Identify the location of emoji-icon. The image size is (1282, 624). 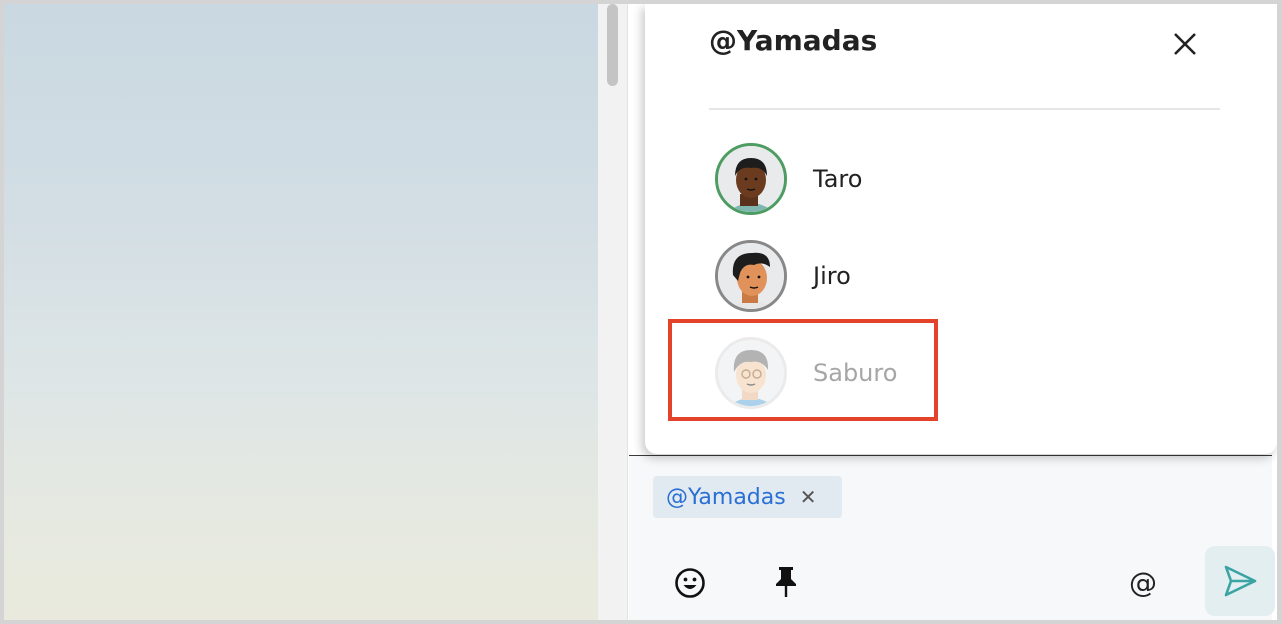
(690, 583).